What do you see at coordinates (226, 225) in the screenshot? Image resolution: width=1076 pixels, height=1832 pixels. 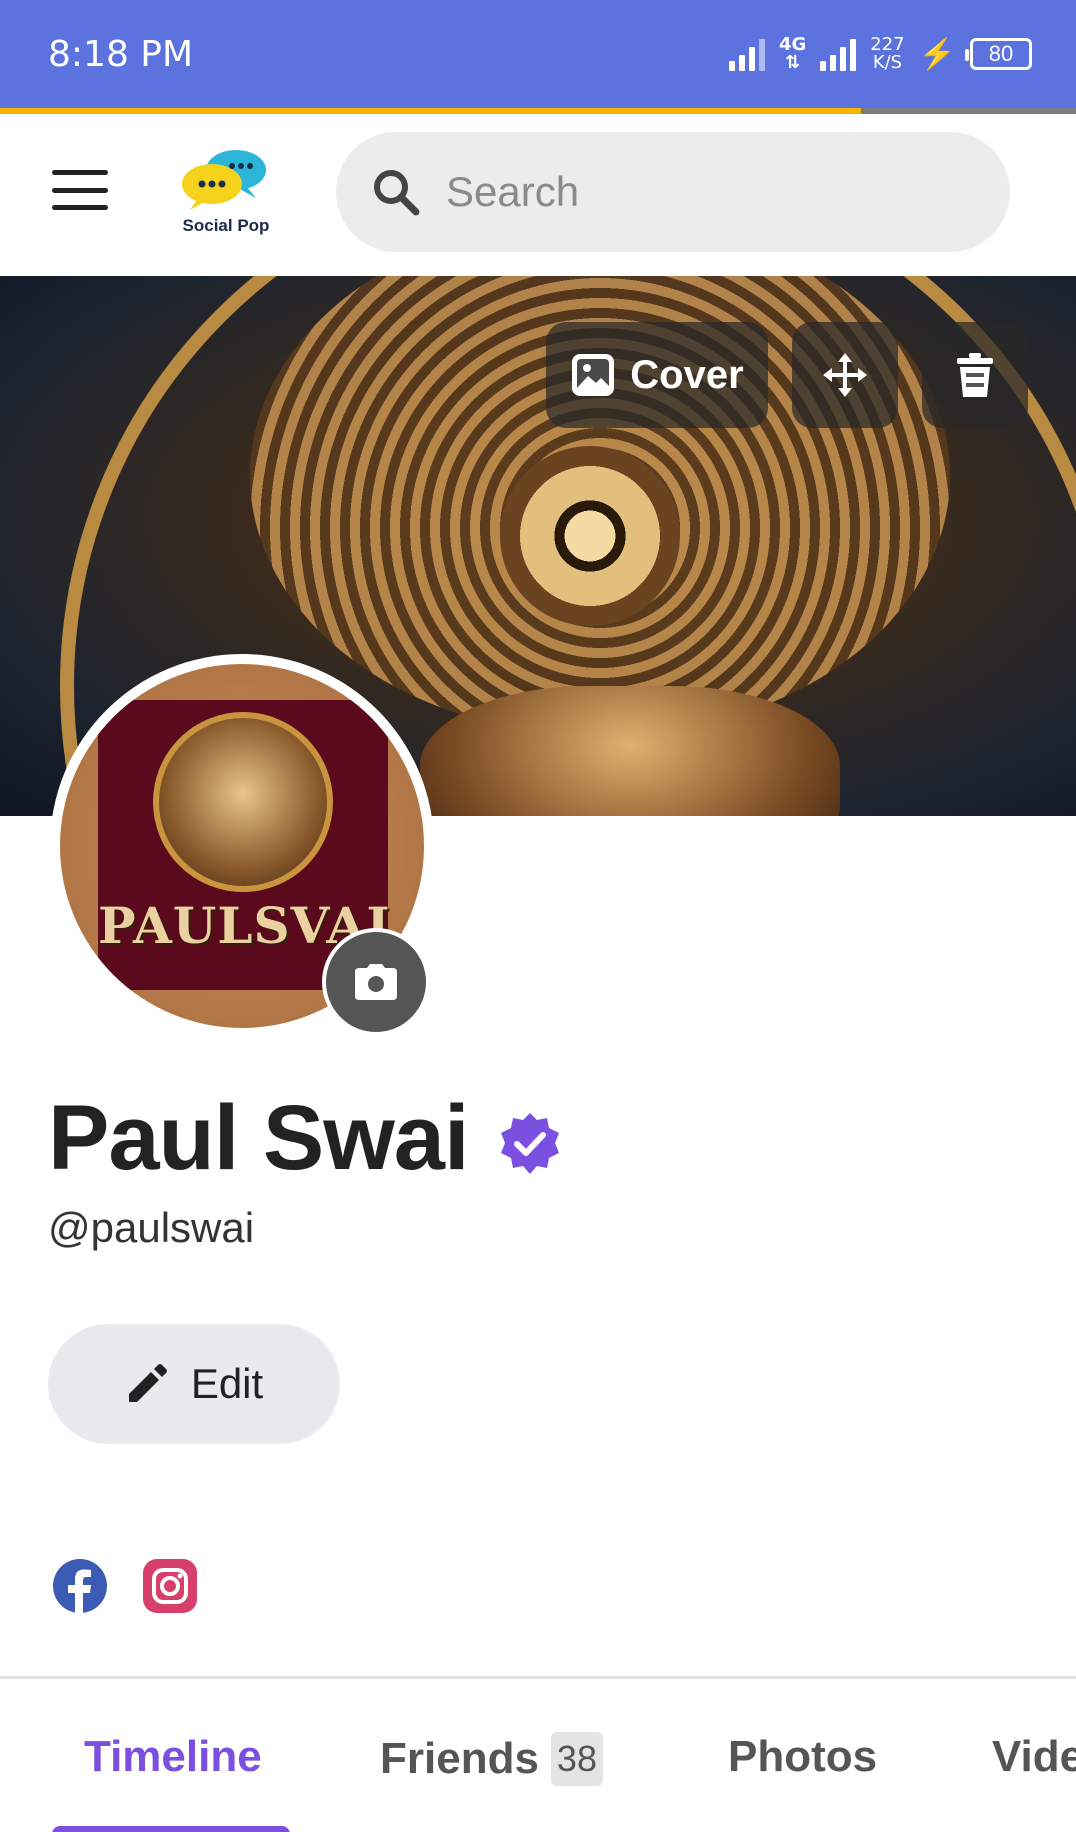 I see `logo-text: Social Pop` at bounding box center [226, 225].